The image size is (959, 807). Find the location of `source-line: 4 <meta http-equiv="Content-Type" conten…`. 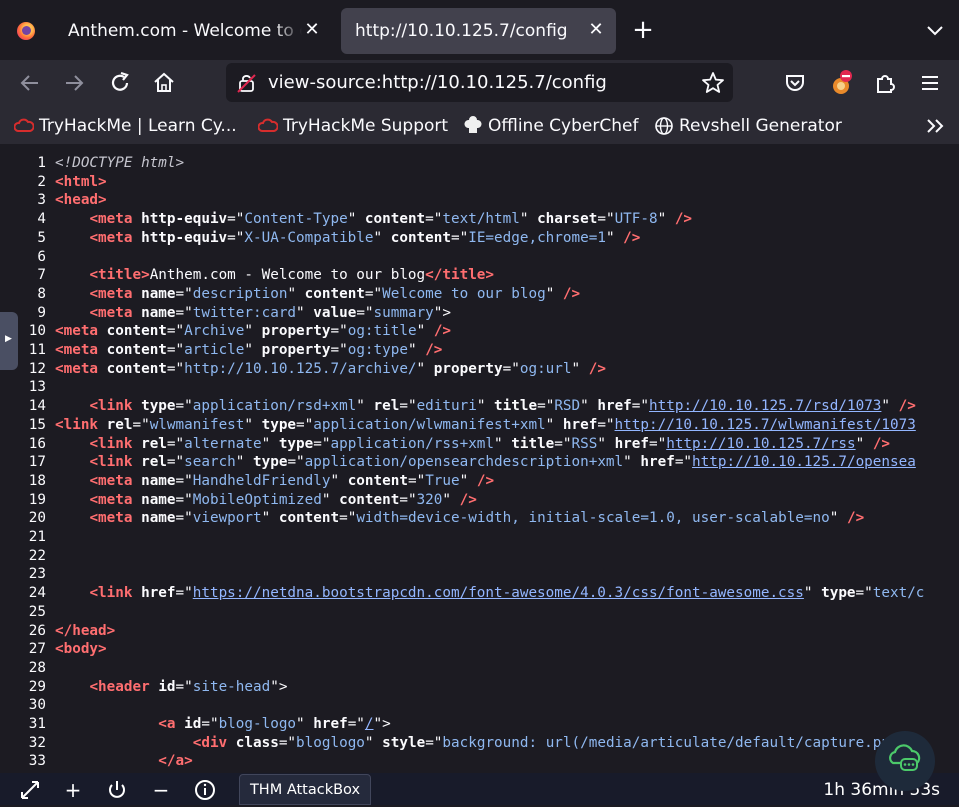

source-line: 4 <meta http-equiv="Content-Type" conten… is located at coordinates (346, 219).